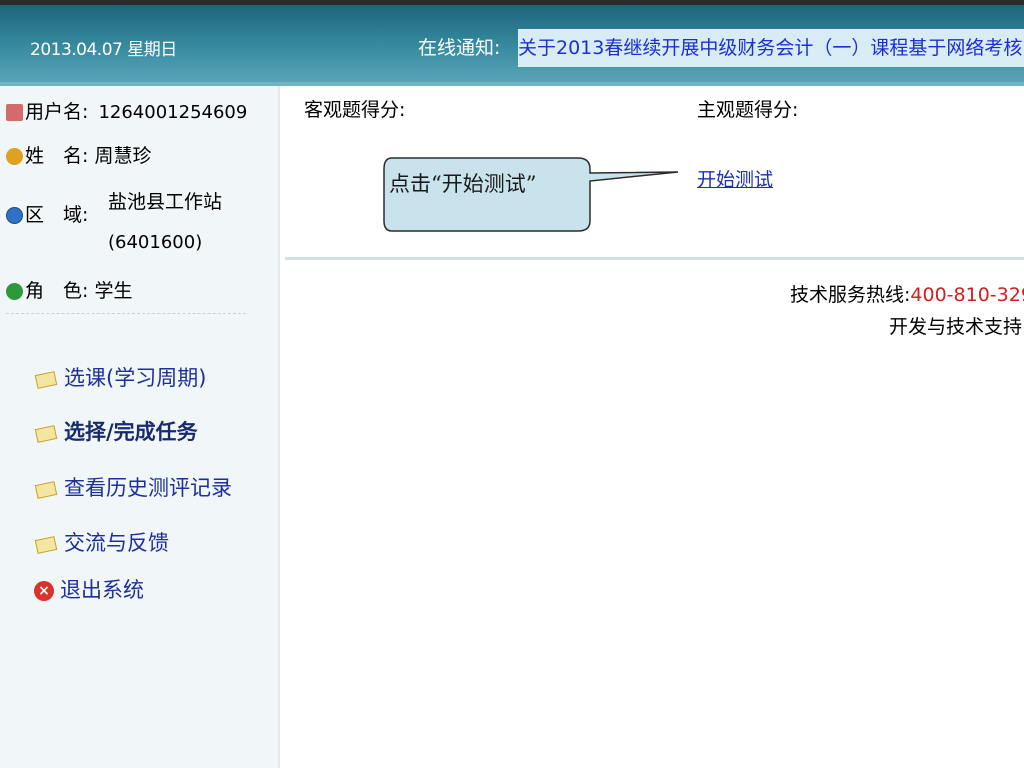  What do you see at coordinates (148, 488) in the screenshot?
I see `menu-item-label: 查看历史测评记录` at bounding box center [148, 488].